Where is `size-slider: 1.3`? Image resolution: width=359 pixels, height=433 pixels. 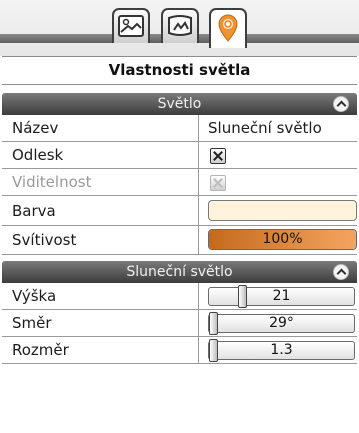
size-slider: 1.3 is located at coordinates (281, 350).